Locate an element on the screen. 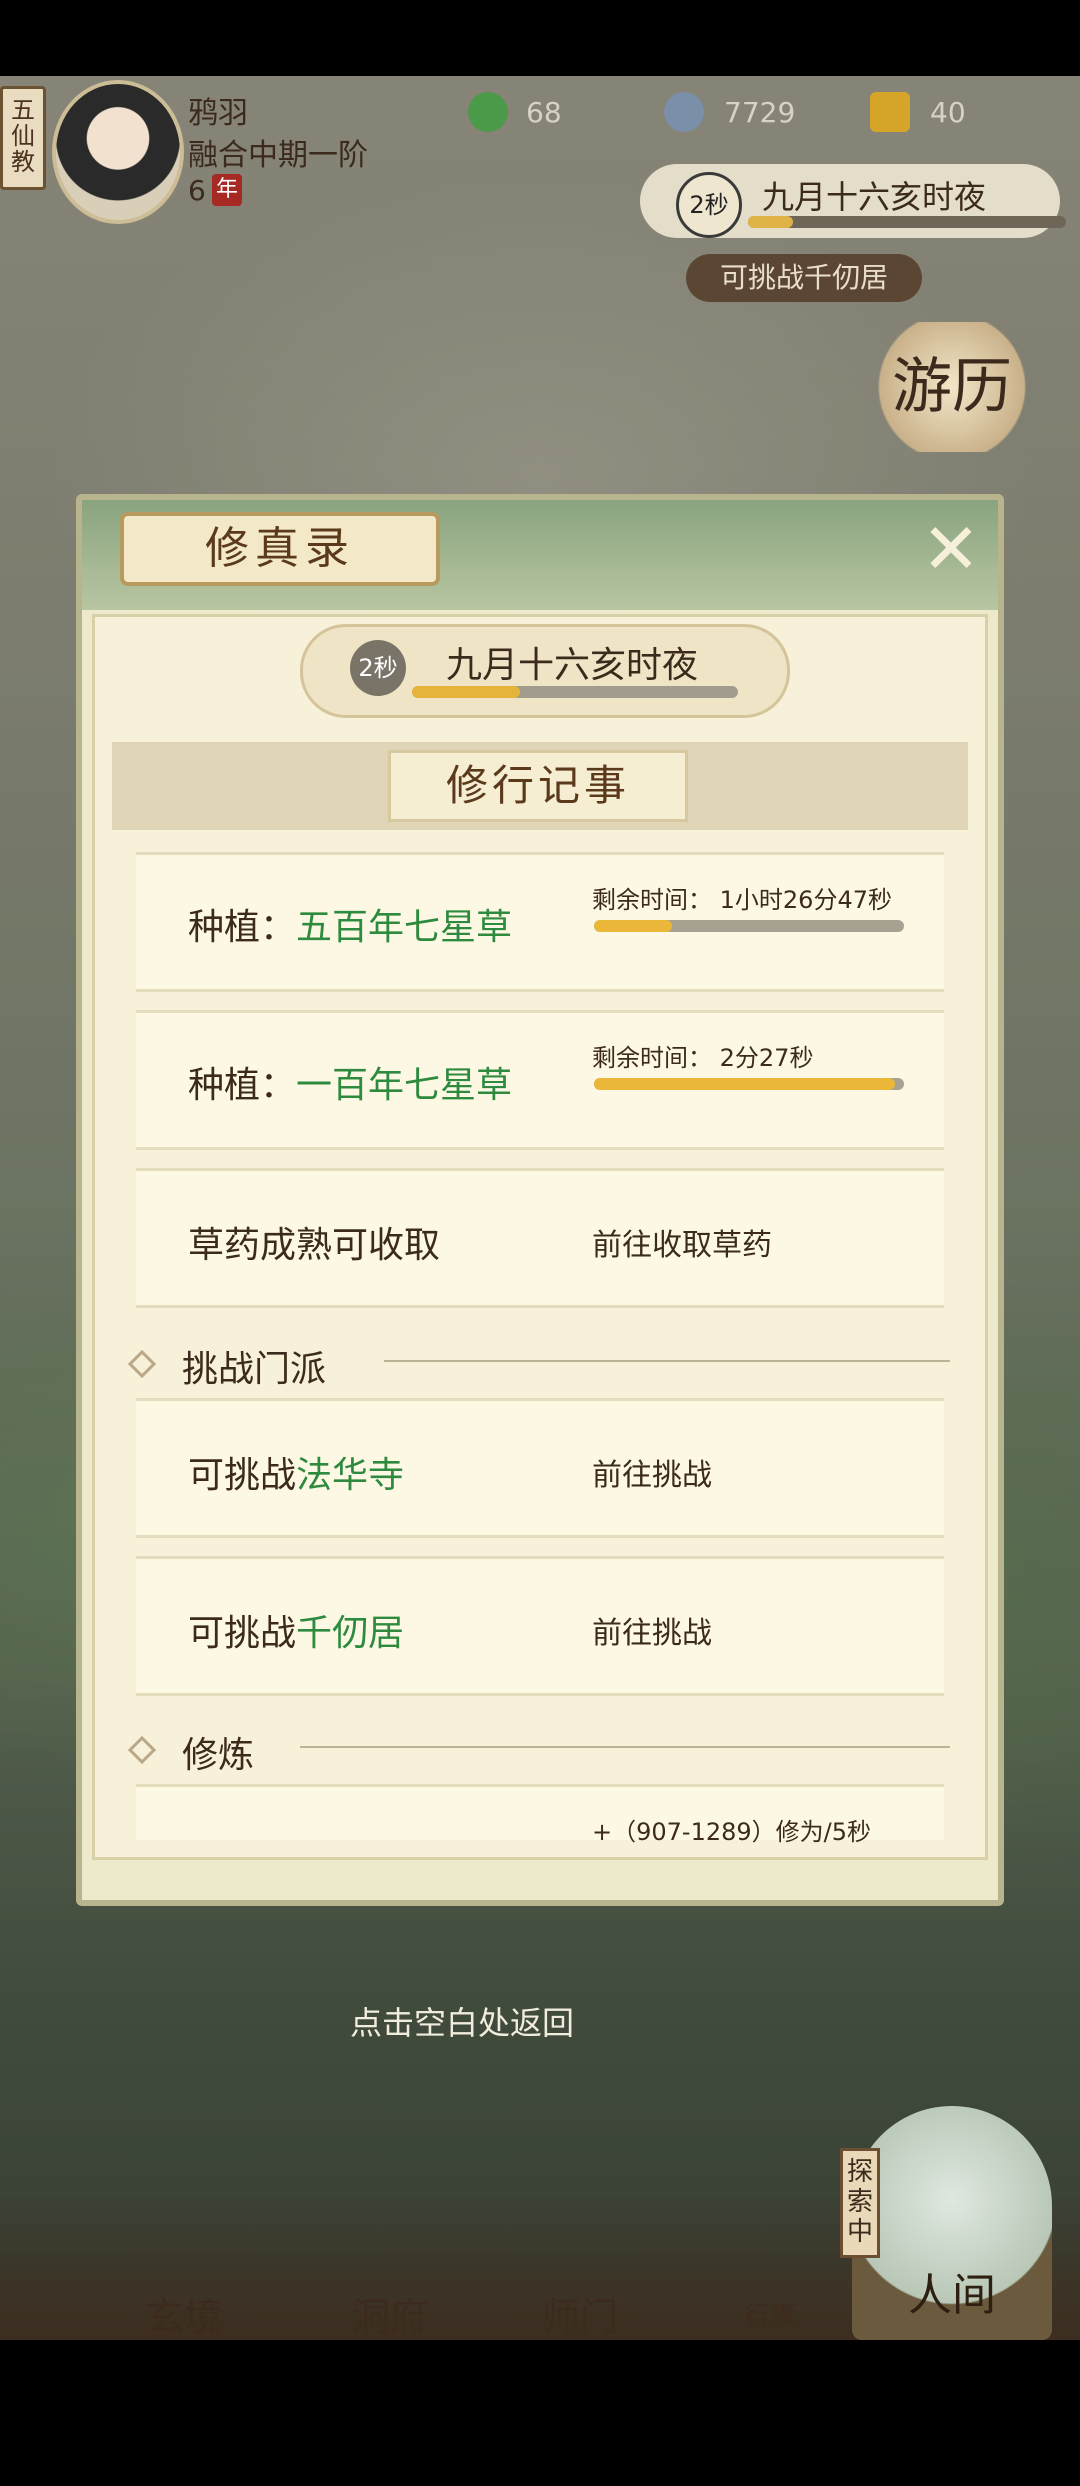 This screenshot has width=1080, height=2486. sect-name: 千仞居 is located at coordinates (350, 1633).